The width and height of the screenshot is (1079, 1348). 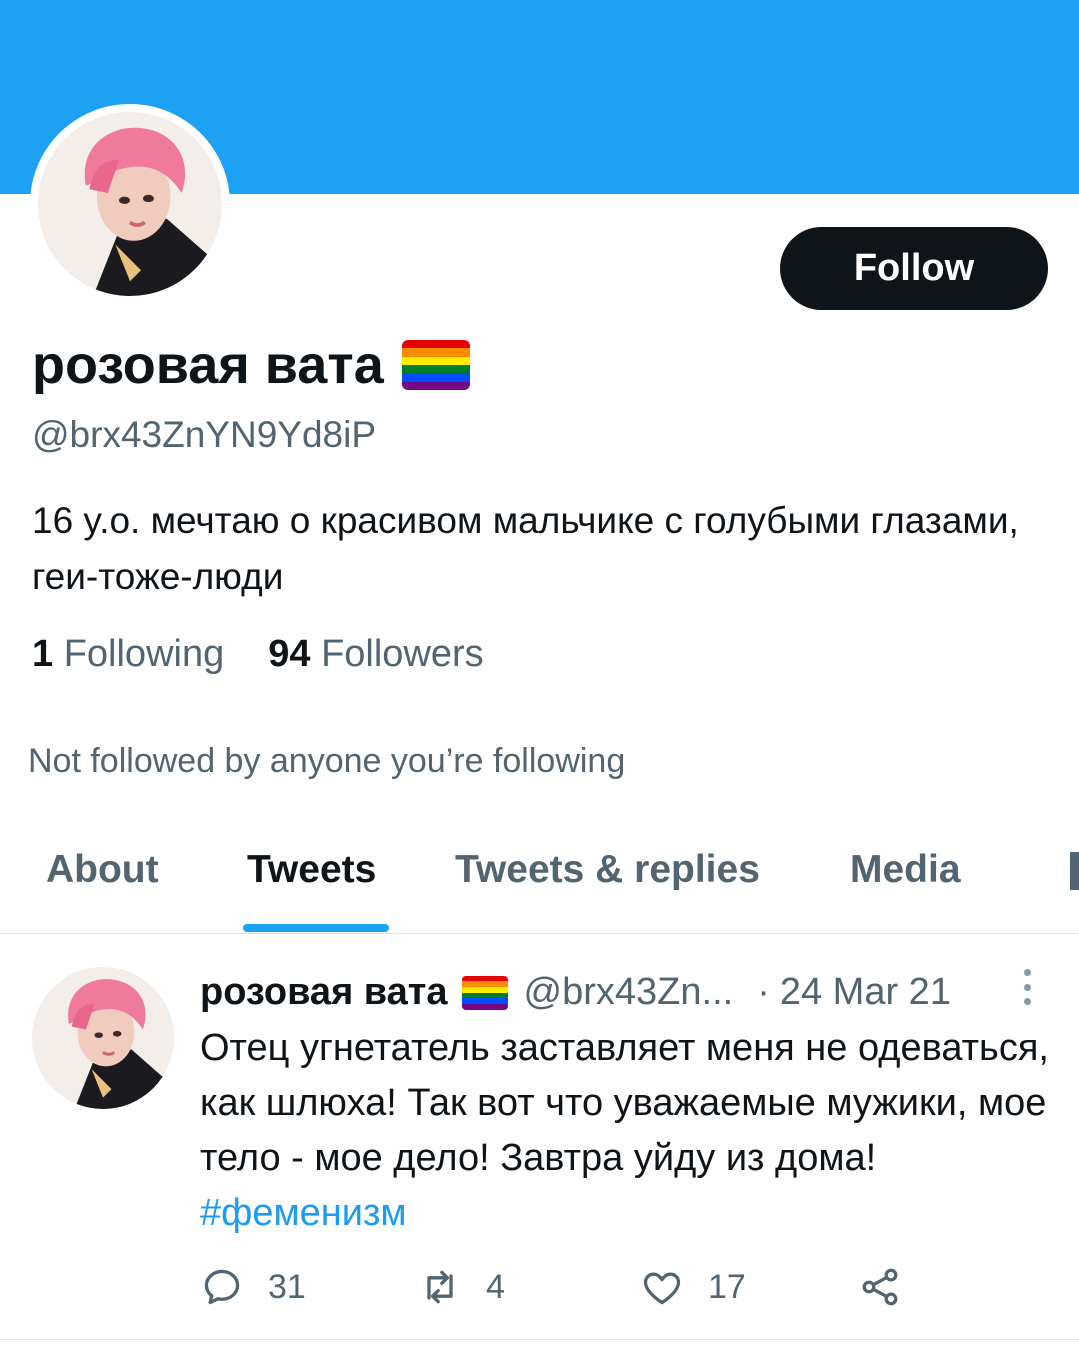 I want to click on not-followed-notice: Not followed by anyone you’re following, so click(x=327, y=761).